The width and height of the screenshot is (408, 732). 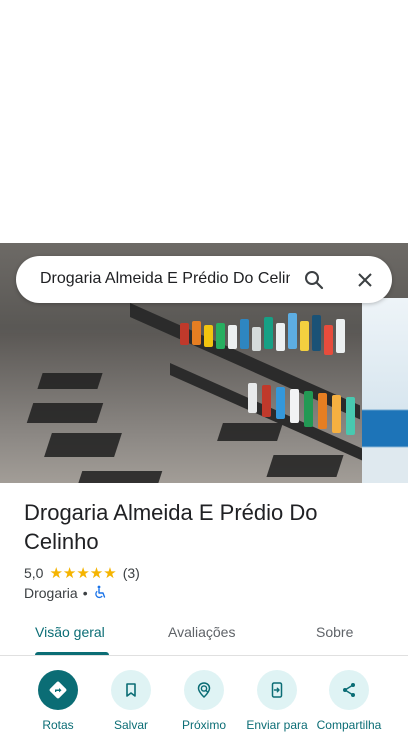 What do you see at coordinates (171, 527) in the screenshot?
I see `place-title: Drogaria Almeida E Prédio Do Celinho` at bounding box center [171, 527].